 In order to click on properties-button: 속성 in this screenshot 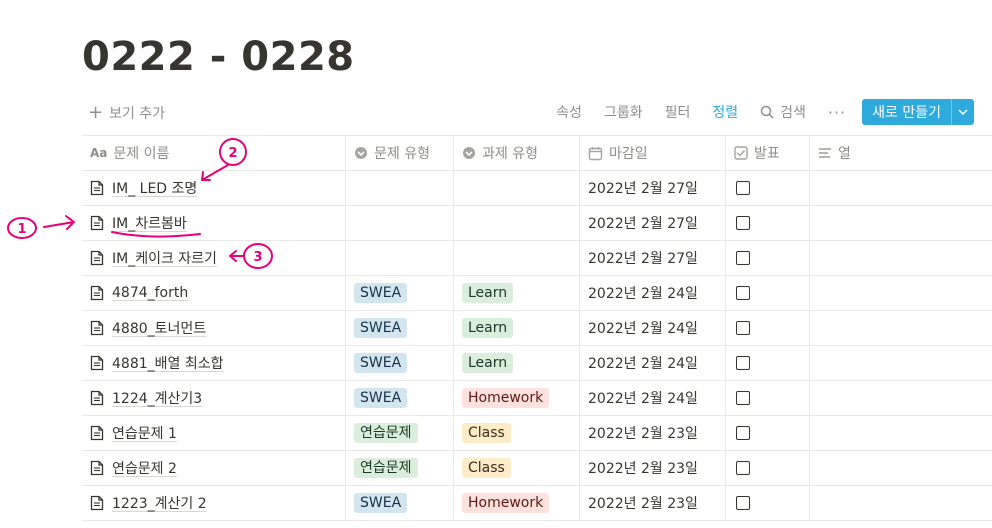, I will do `click(569, 112)`.